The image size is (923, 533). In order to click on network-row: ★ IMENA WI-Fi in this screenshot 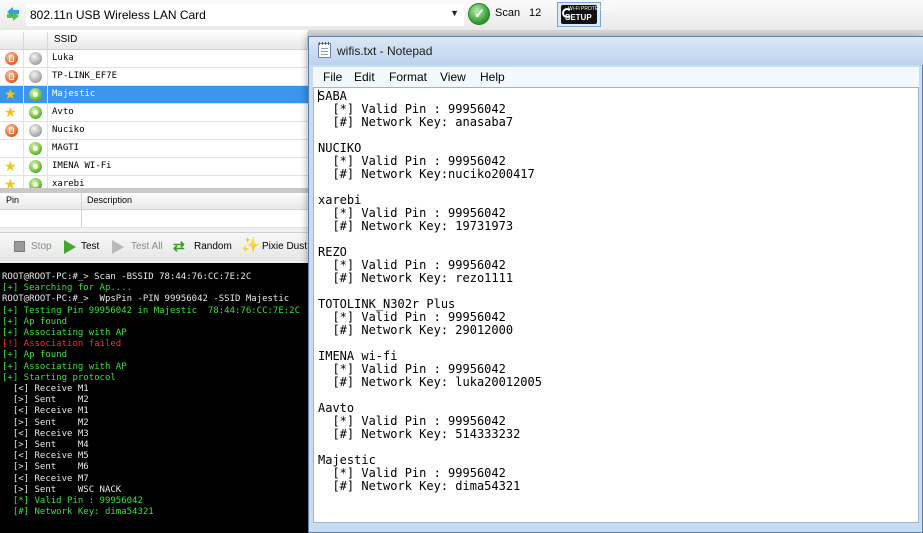, I will do `click(154, 167)`.